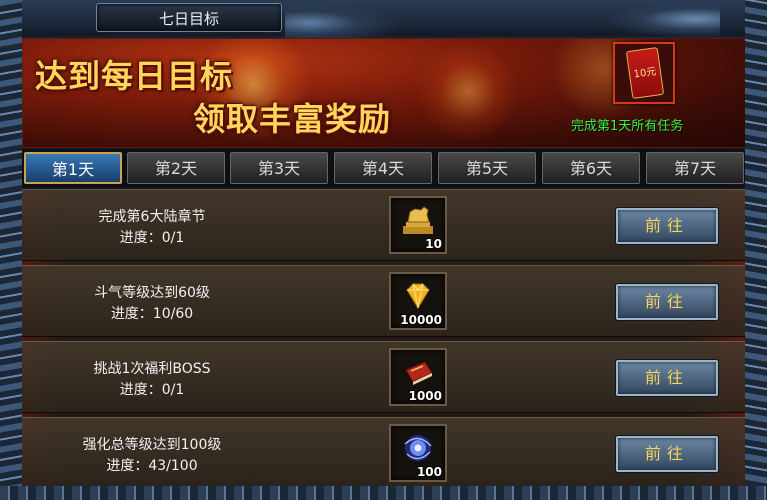 This screenshot has height=500, width=767. What do you see at coordinates (627, 126) in the screenshot?
I see `complete-all-tasks-label: 完成第1天所有任务` at bounding box center [627, 126].